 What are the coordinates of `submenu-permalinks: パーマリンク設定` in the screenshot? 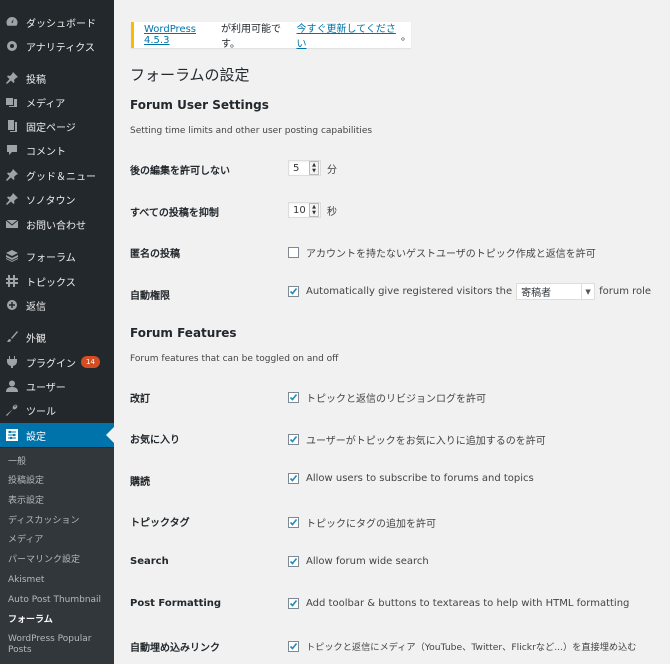 It's located at (60, 560).